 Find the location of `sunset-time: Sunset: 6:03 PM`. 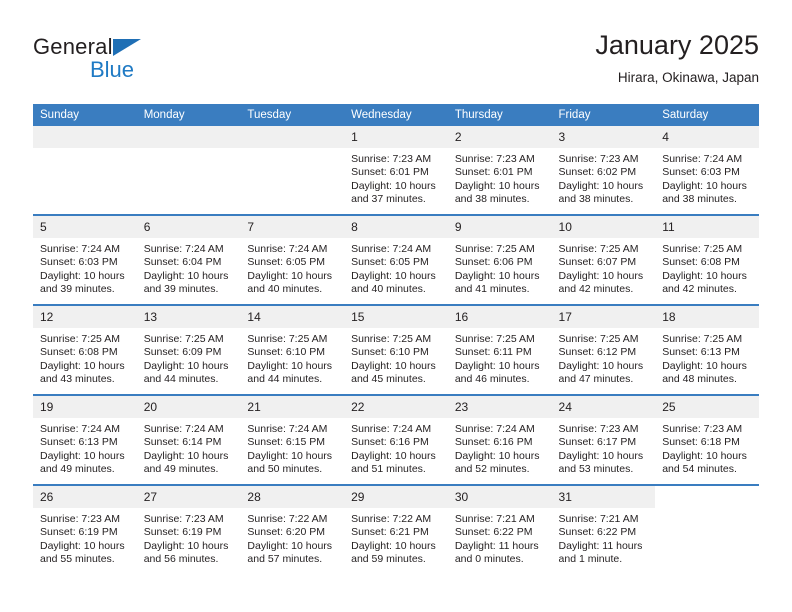

sunset-time: Sunset: 6:03 PM is located at coordinates (79, 262).